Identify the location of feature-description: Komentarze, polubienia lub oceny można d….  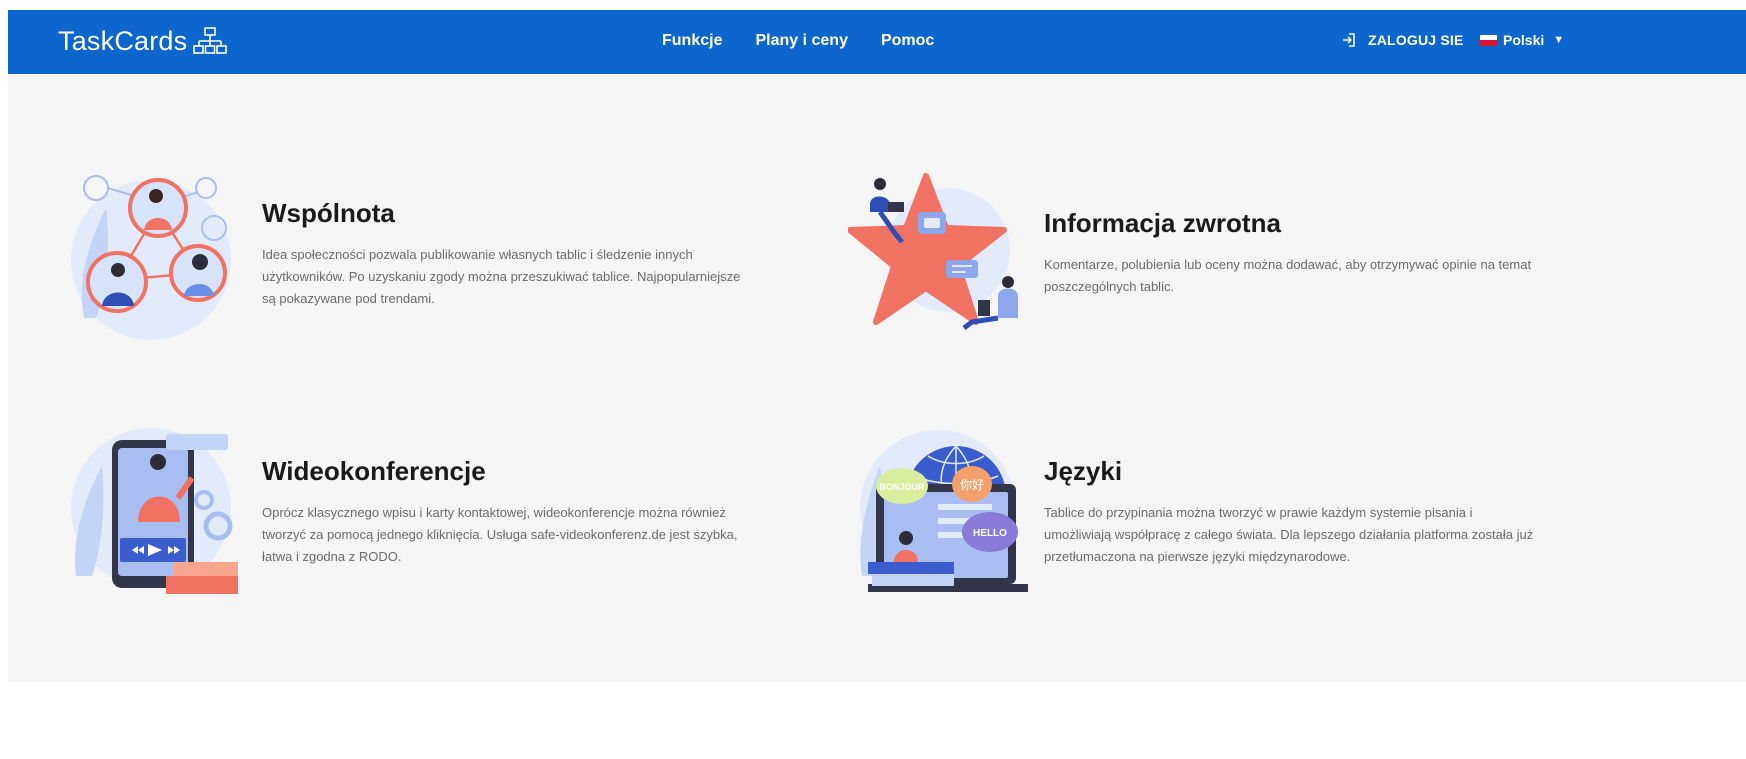
(1394, 276).